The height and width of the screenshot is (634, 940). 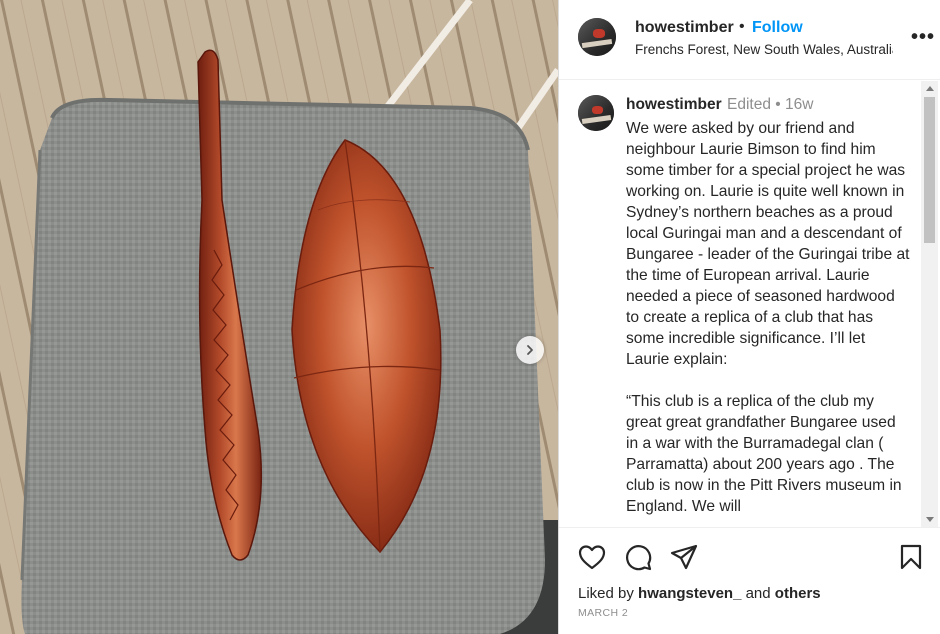 I want to click on liked-user-link: hwangsteven_, so click(x=689, y=593).